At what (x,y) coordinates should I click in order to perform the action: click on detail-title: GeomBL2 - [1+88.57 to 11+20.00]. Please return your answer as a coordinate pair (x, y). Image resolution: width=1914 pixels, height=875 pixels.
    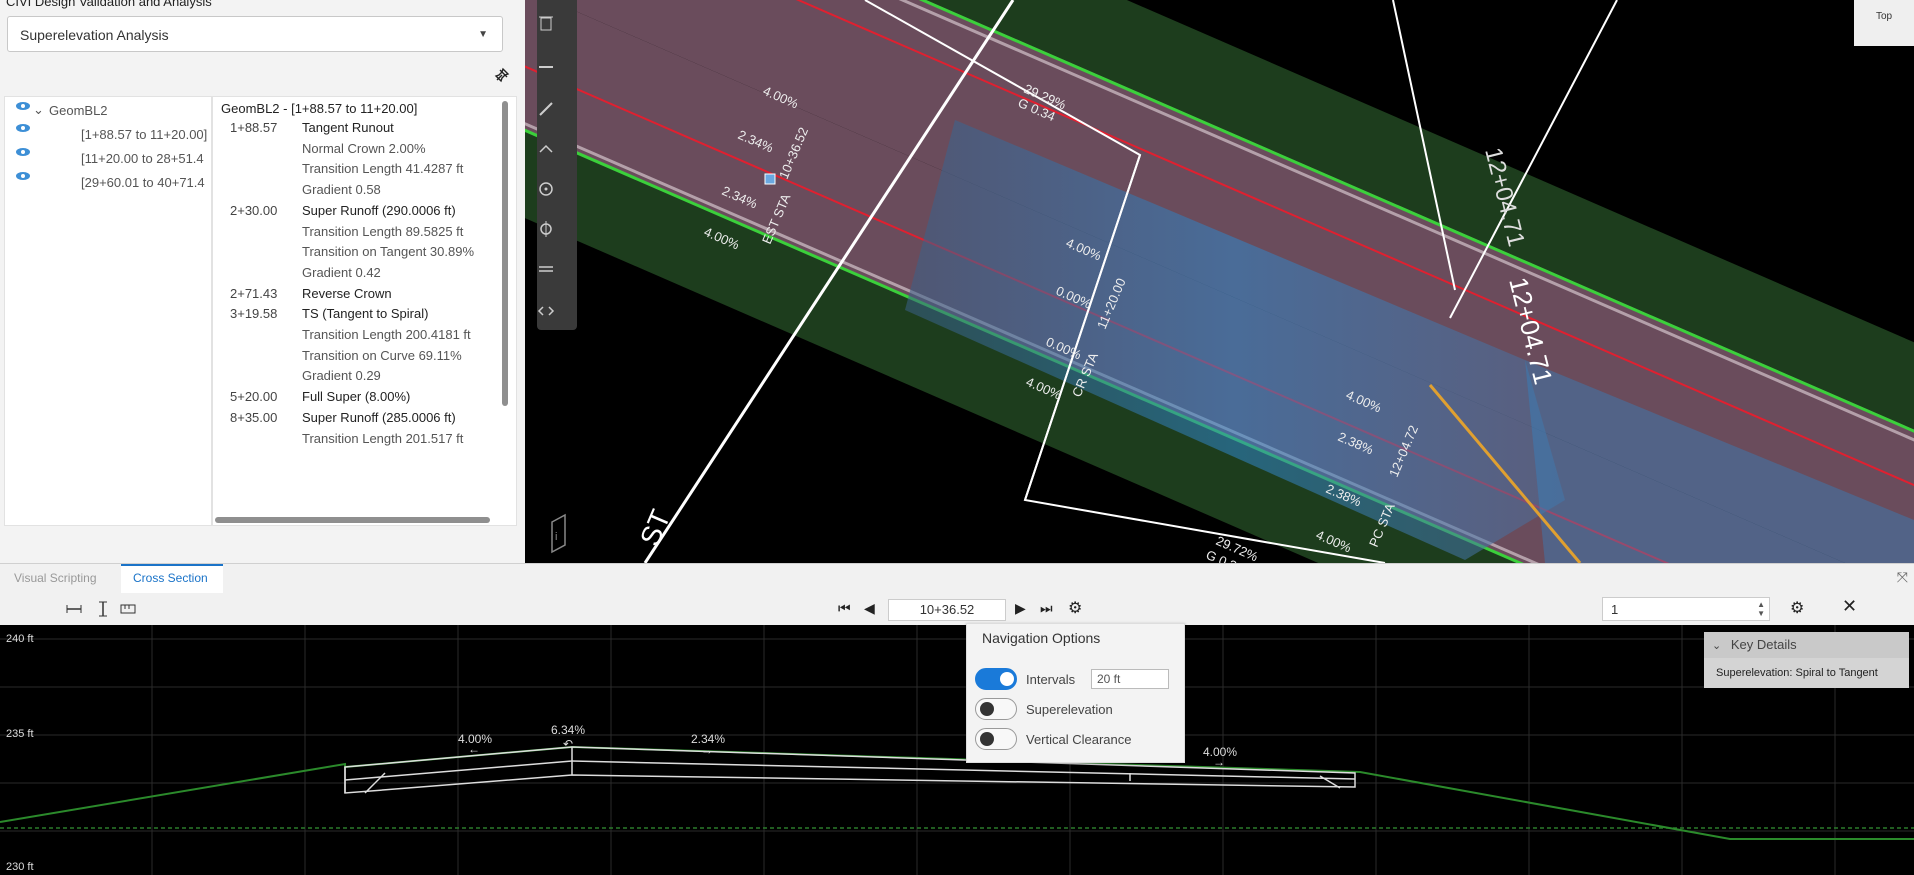
    Looking at the image, I should click on (319, 108).